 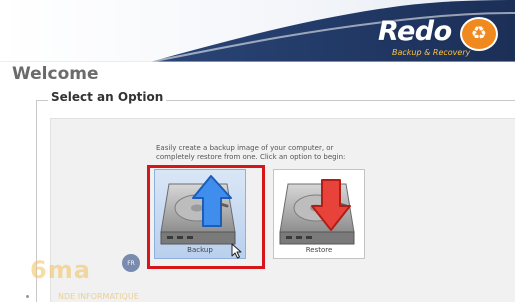 I want to click on restore-button: Restore, so click(x=319, y=214).